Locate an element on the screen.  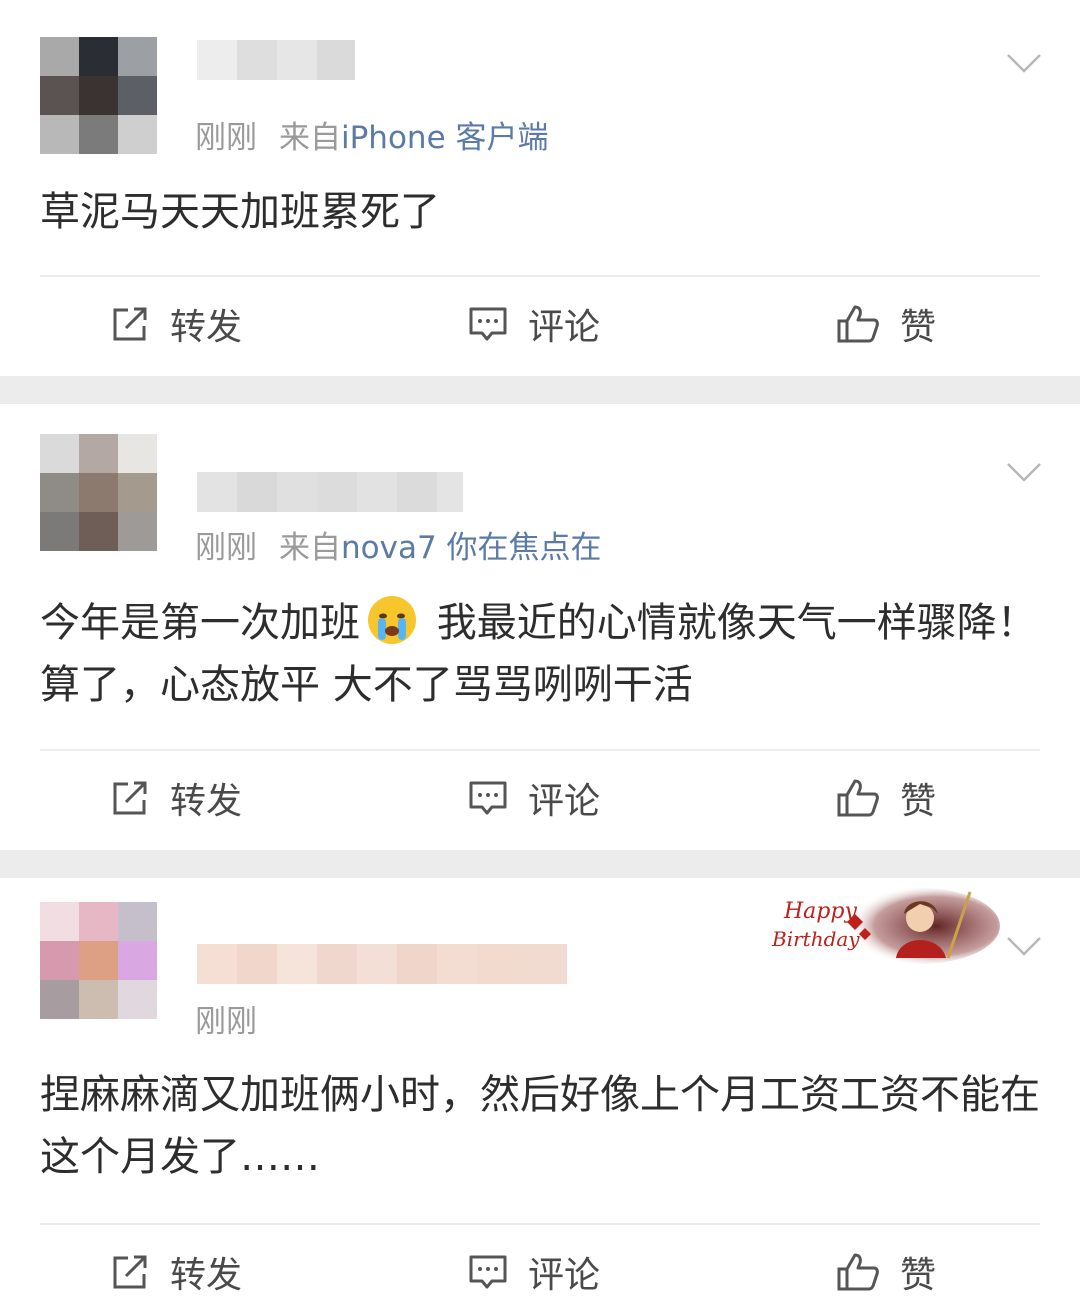
post-meta: 刚刚 来自nova7 你在焦点在 is located at coordinates (398, 544).